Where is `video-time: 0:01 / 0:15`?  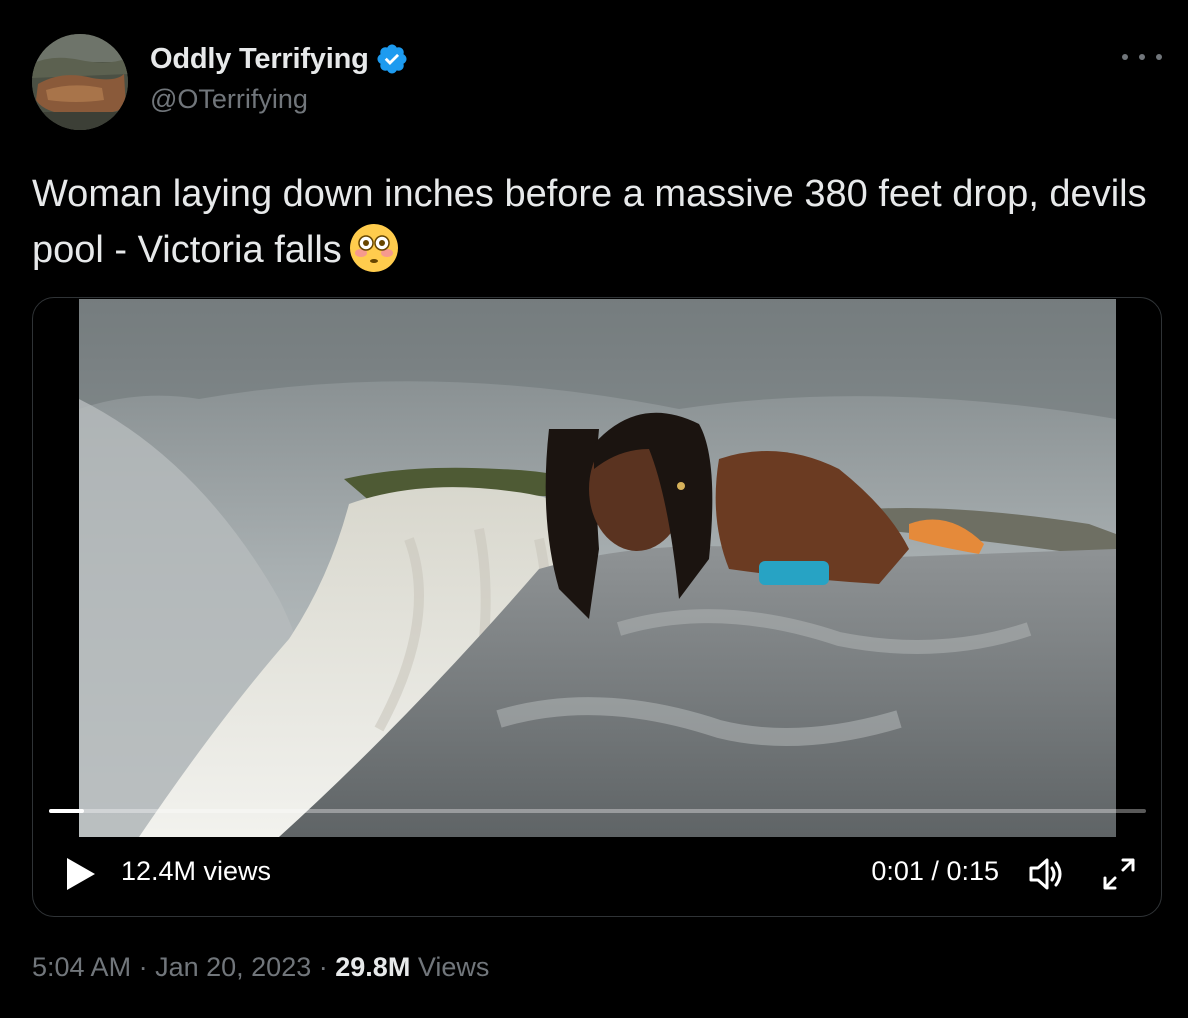 video-time: 0:01 / 0:15 is located at coordinates (935, 871).